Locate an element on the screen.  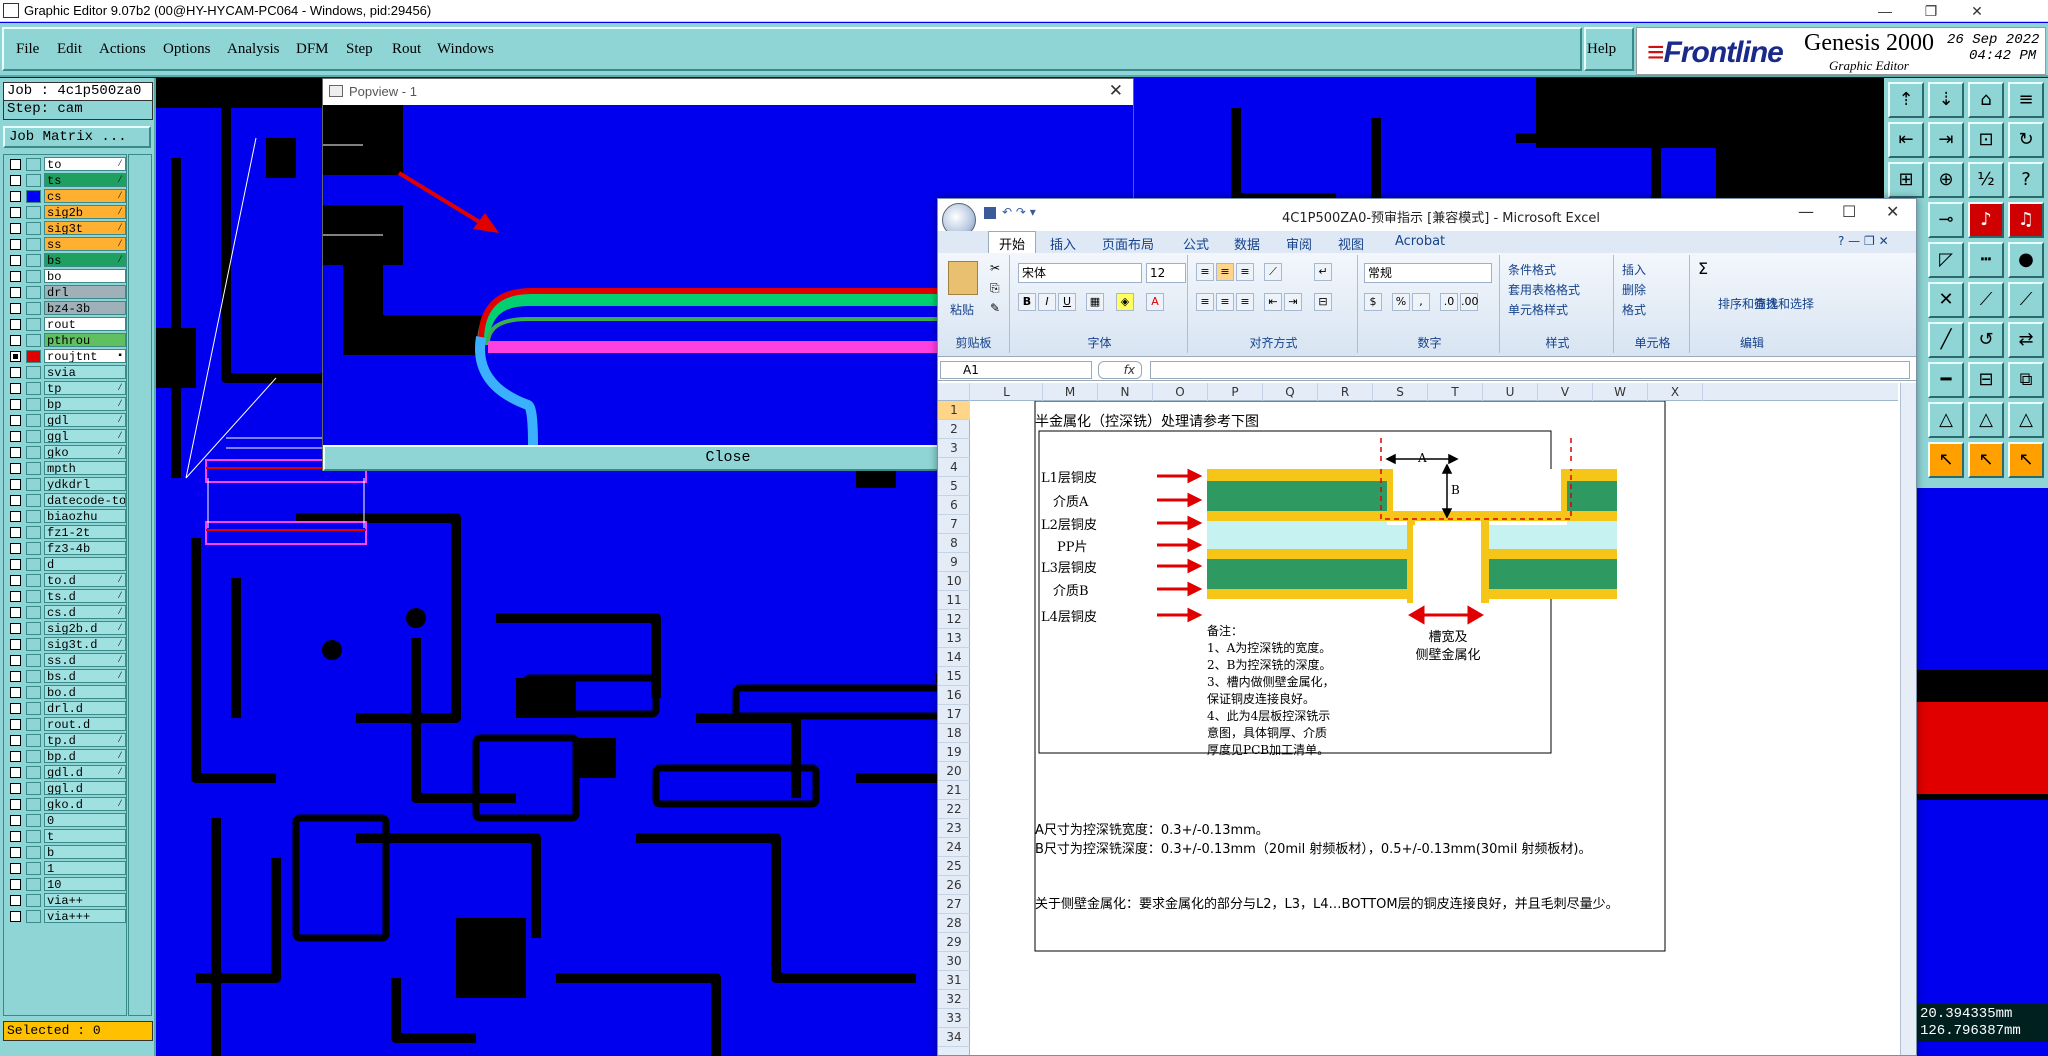
align-left-icon: ≡ is located at coordinates (1205, 302).